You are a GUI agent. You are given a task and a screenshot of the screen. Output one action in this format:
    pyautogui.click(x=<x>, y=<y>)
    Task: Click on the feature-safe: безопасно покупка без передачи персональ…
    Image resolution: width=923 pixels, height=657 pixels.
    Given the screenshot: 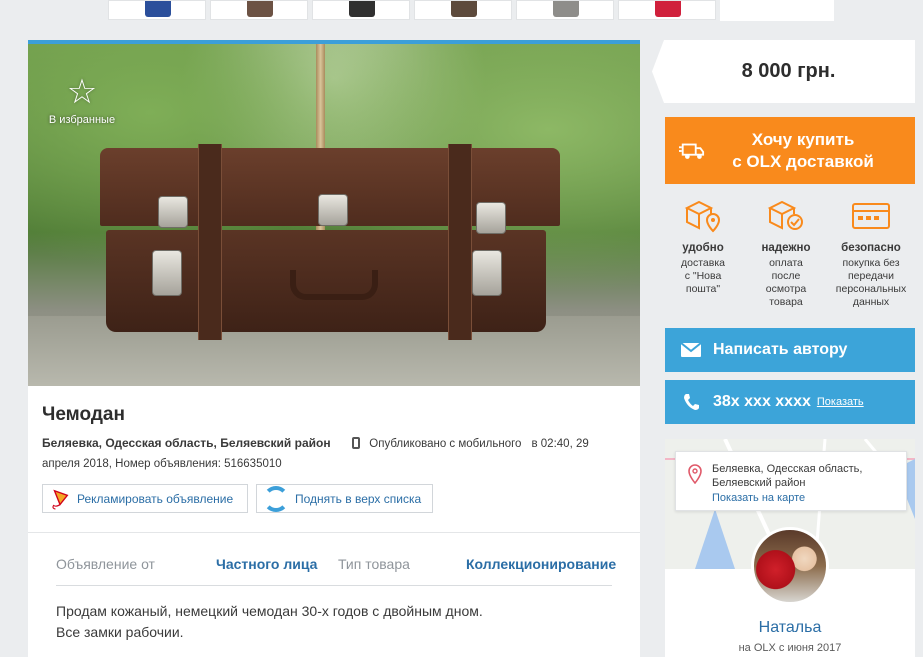 What is the action you would take?
    pyautogui.click(x=871, y=253)
    